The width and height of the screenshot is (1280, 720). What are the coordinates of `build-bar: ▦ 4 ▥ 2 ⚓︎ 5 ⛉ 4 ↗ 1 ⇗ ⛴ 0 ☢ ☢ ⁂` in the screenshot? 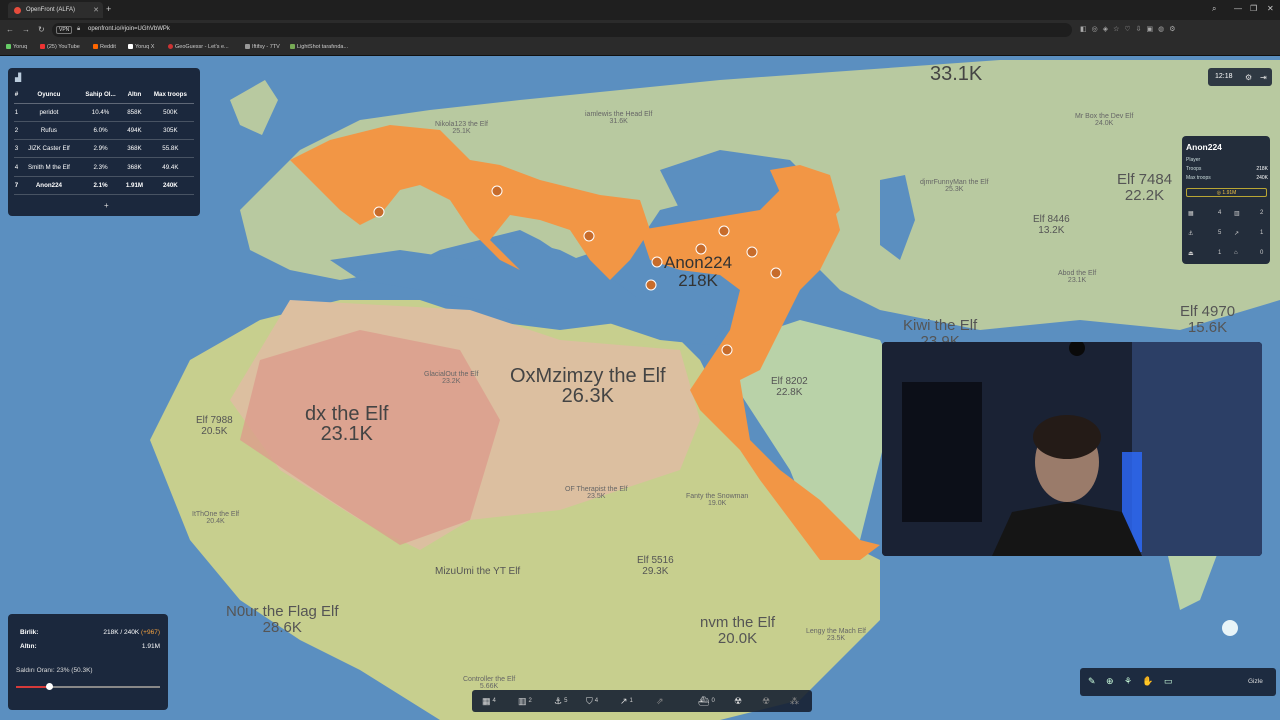 It's located at (642, 701).